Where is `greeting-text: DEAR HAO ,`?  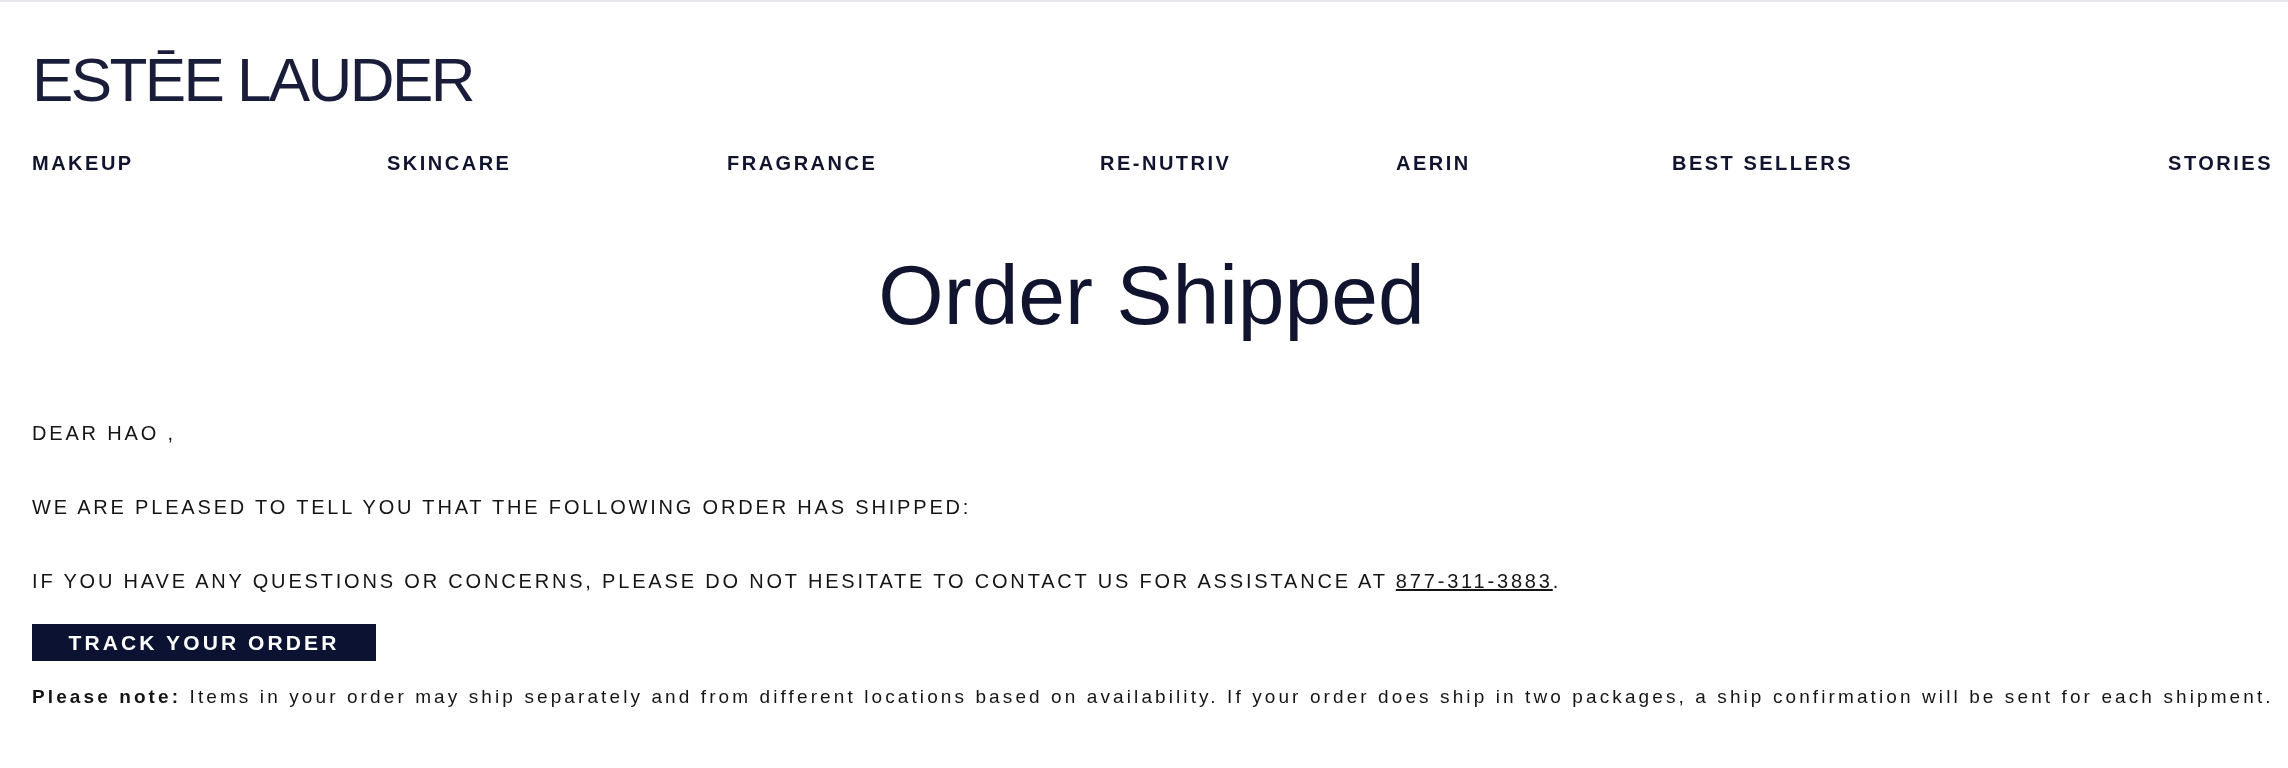
greeting-text: DEAR HAO , is located at coordinates (104, 433).